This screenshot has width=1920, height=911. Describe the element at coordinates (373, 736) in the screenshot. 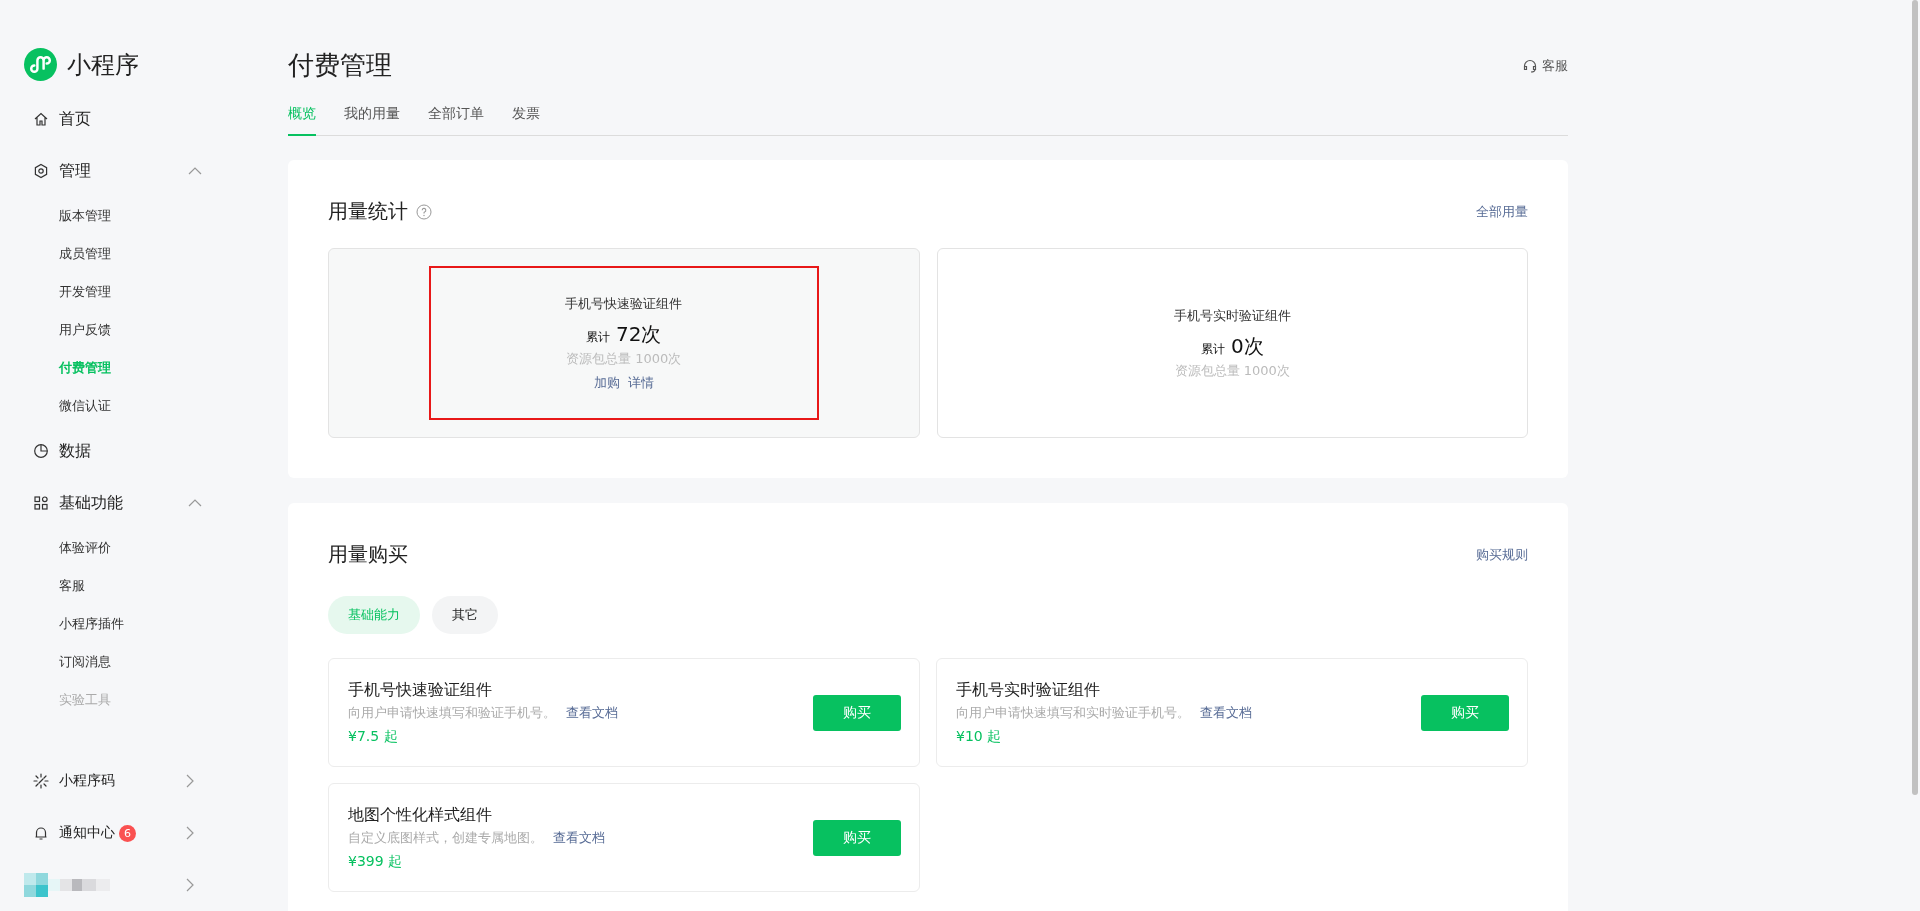

I see `product-price: ¥7.5 起` at that location.